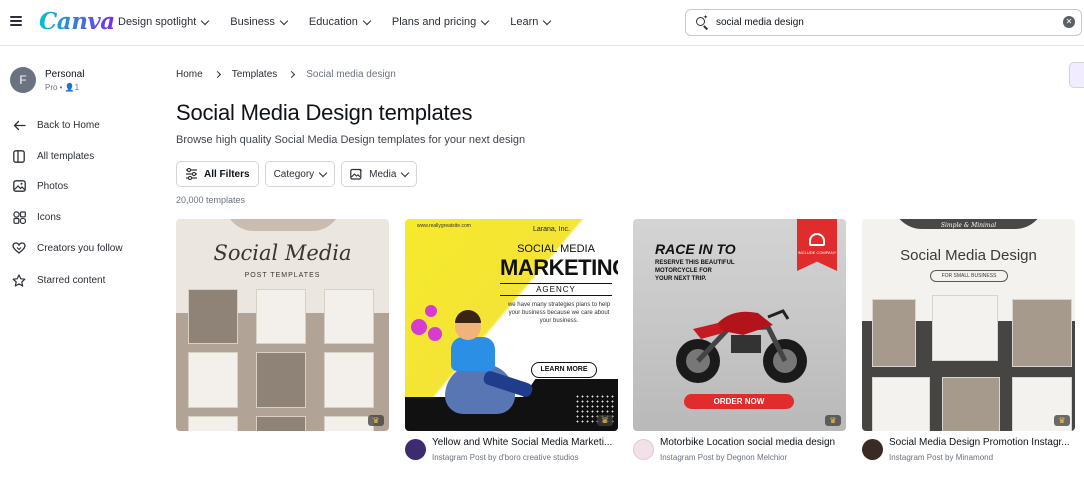  I want to click on people-icon: 👤, so click(69, 87).